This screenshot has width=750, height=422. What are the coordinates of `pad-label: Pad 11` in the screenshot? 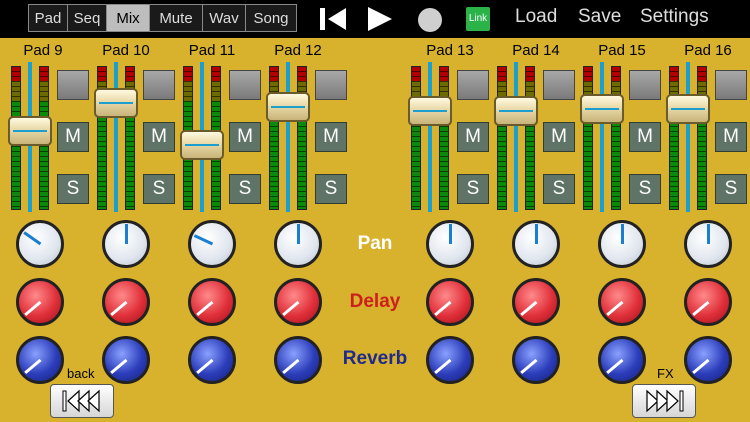 It's located at (212, 50).